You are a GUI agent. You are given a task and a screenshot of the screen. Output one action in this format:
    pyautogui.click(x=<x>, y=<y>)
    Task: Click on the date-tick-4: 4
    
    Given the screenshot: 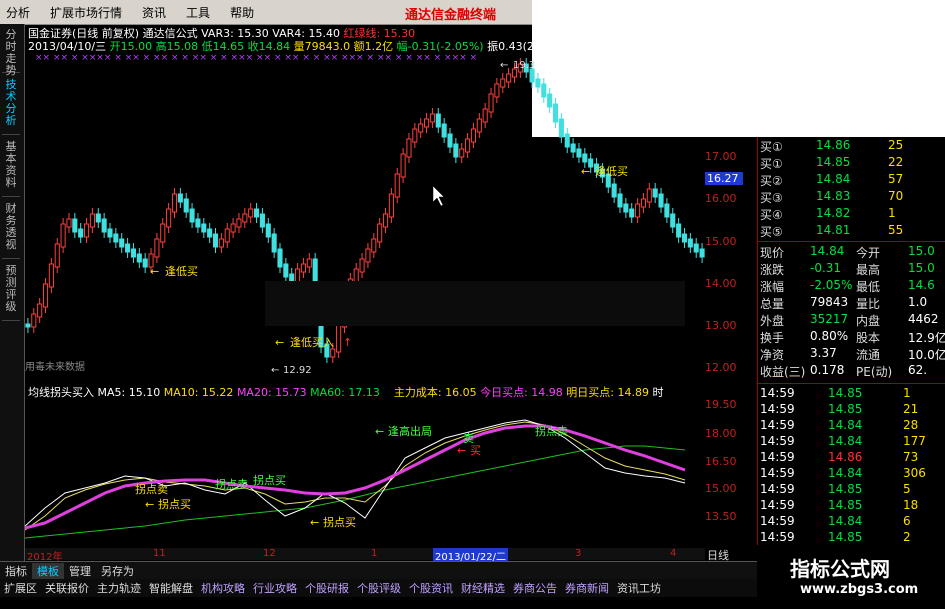 What is the action you would take?
    pyautogui.click(x=673, y=553)
    